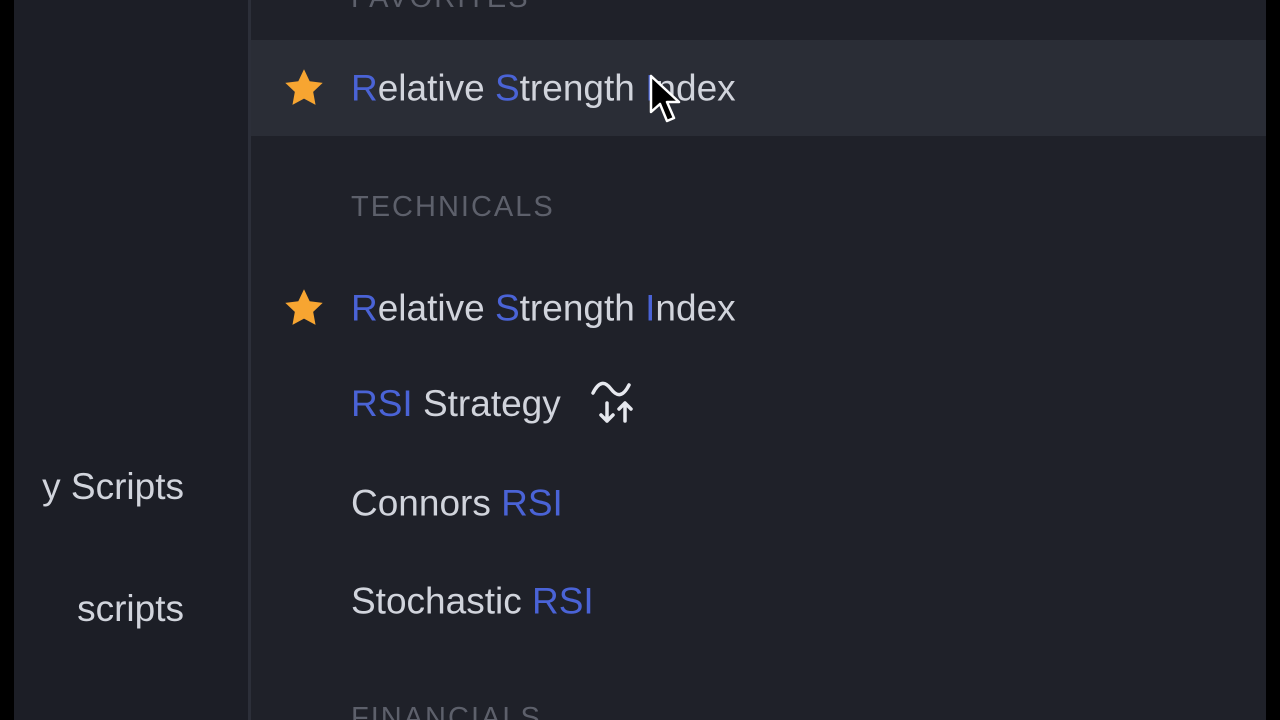  I want to click on sidebar-item-scripts: scripts, so click(130, 608).